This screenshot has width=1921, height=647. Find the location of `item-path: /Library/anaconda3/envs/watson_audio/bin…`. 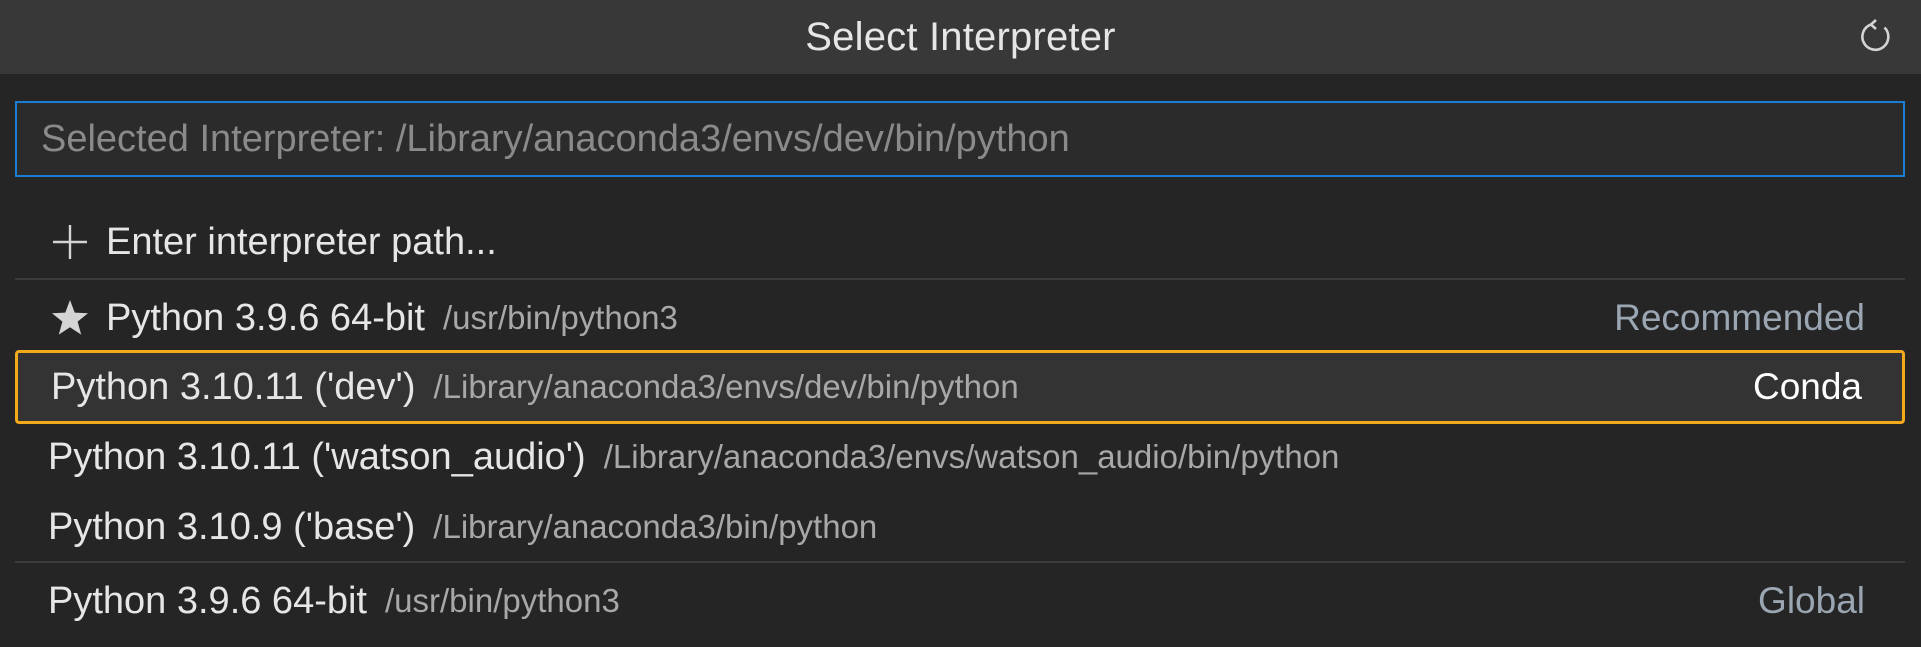

item-path: /Library/anaconda3/envs/watson_audio/bin… is located at coordinates (971, 456).